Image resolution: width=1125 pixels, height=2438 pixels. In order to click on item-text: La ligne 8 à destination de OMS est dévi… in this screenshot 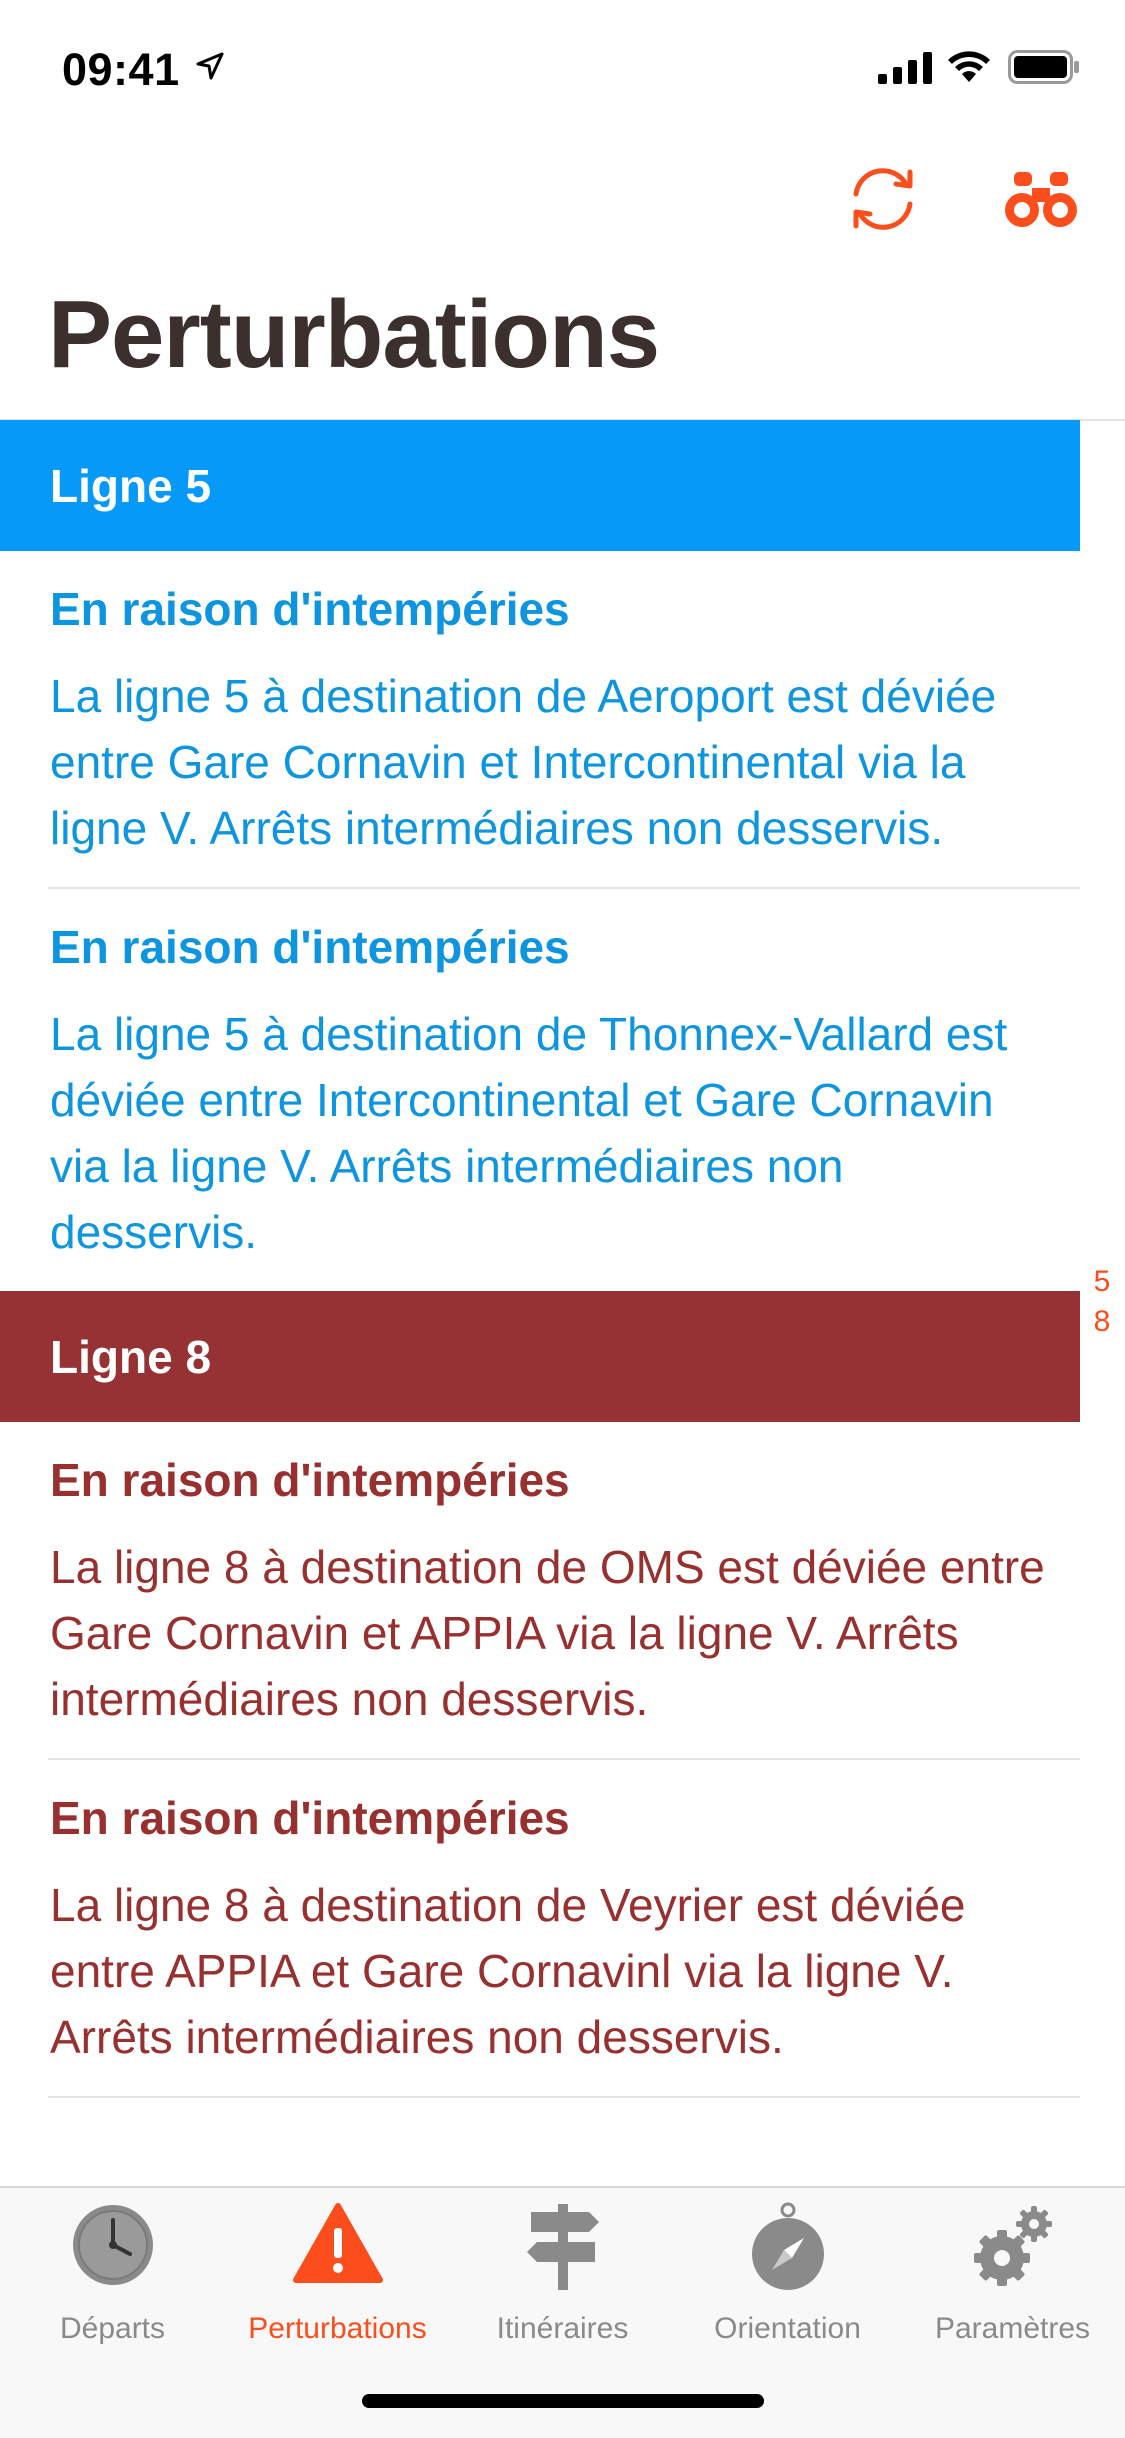, I will do `click(547, 1633)`.